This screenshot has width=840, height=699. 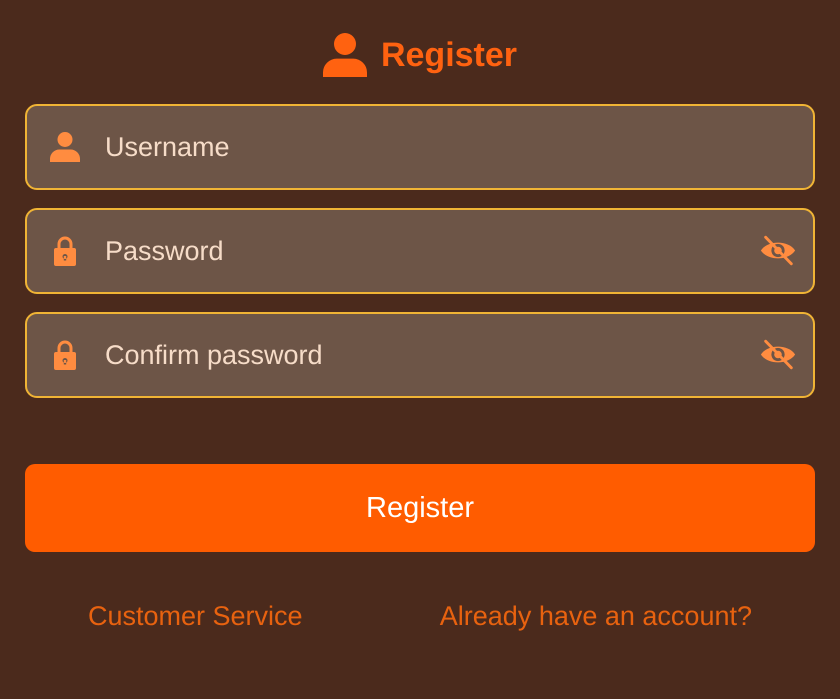 I want to click on password-field: Password, so click(x=420, y=251).